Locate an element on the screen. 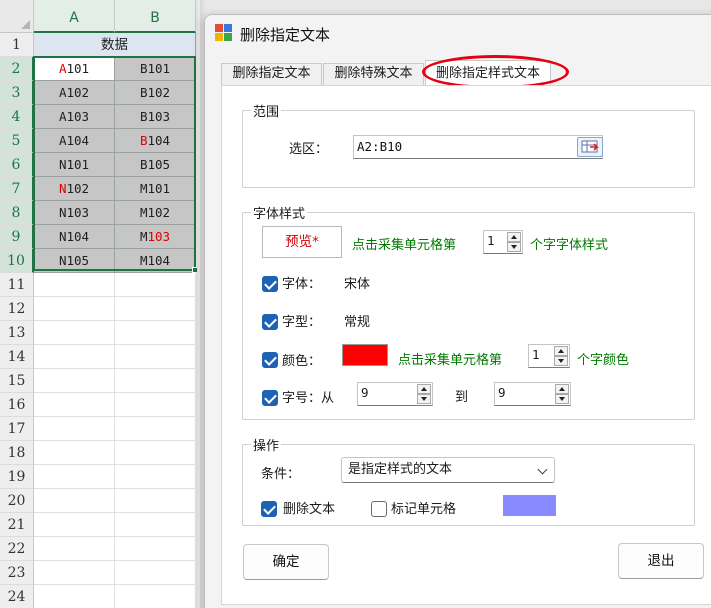 The image size is (711, 608). select-all-corner is located at coordinates (17, 16).